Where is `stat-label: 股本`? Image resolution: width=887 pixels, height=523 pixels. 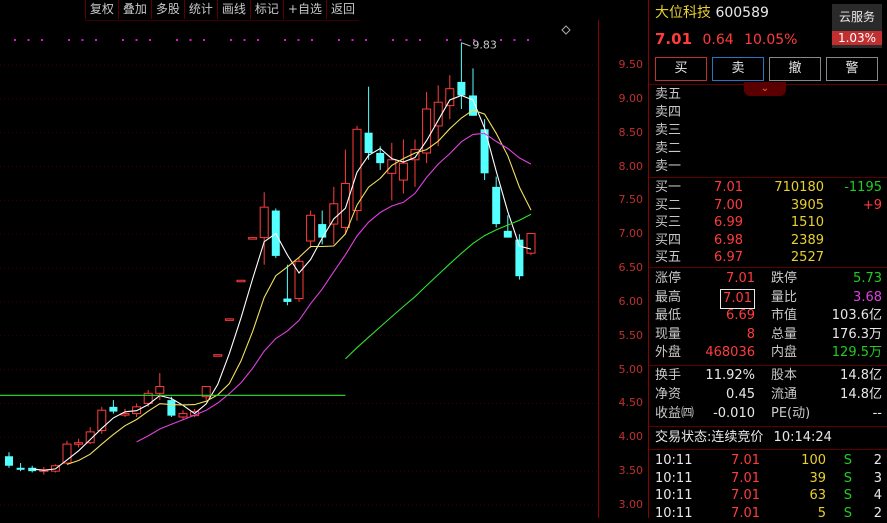
stat-label: 股本 is located at coordinates (784, 375).